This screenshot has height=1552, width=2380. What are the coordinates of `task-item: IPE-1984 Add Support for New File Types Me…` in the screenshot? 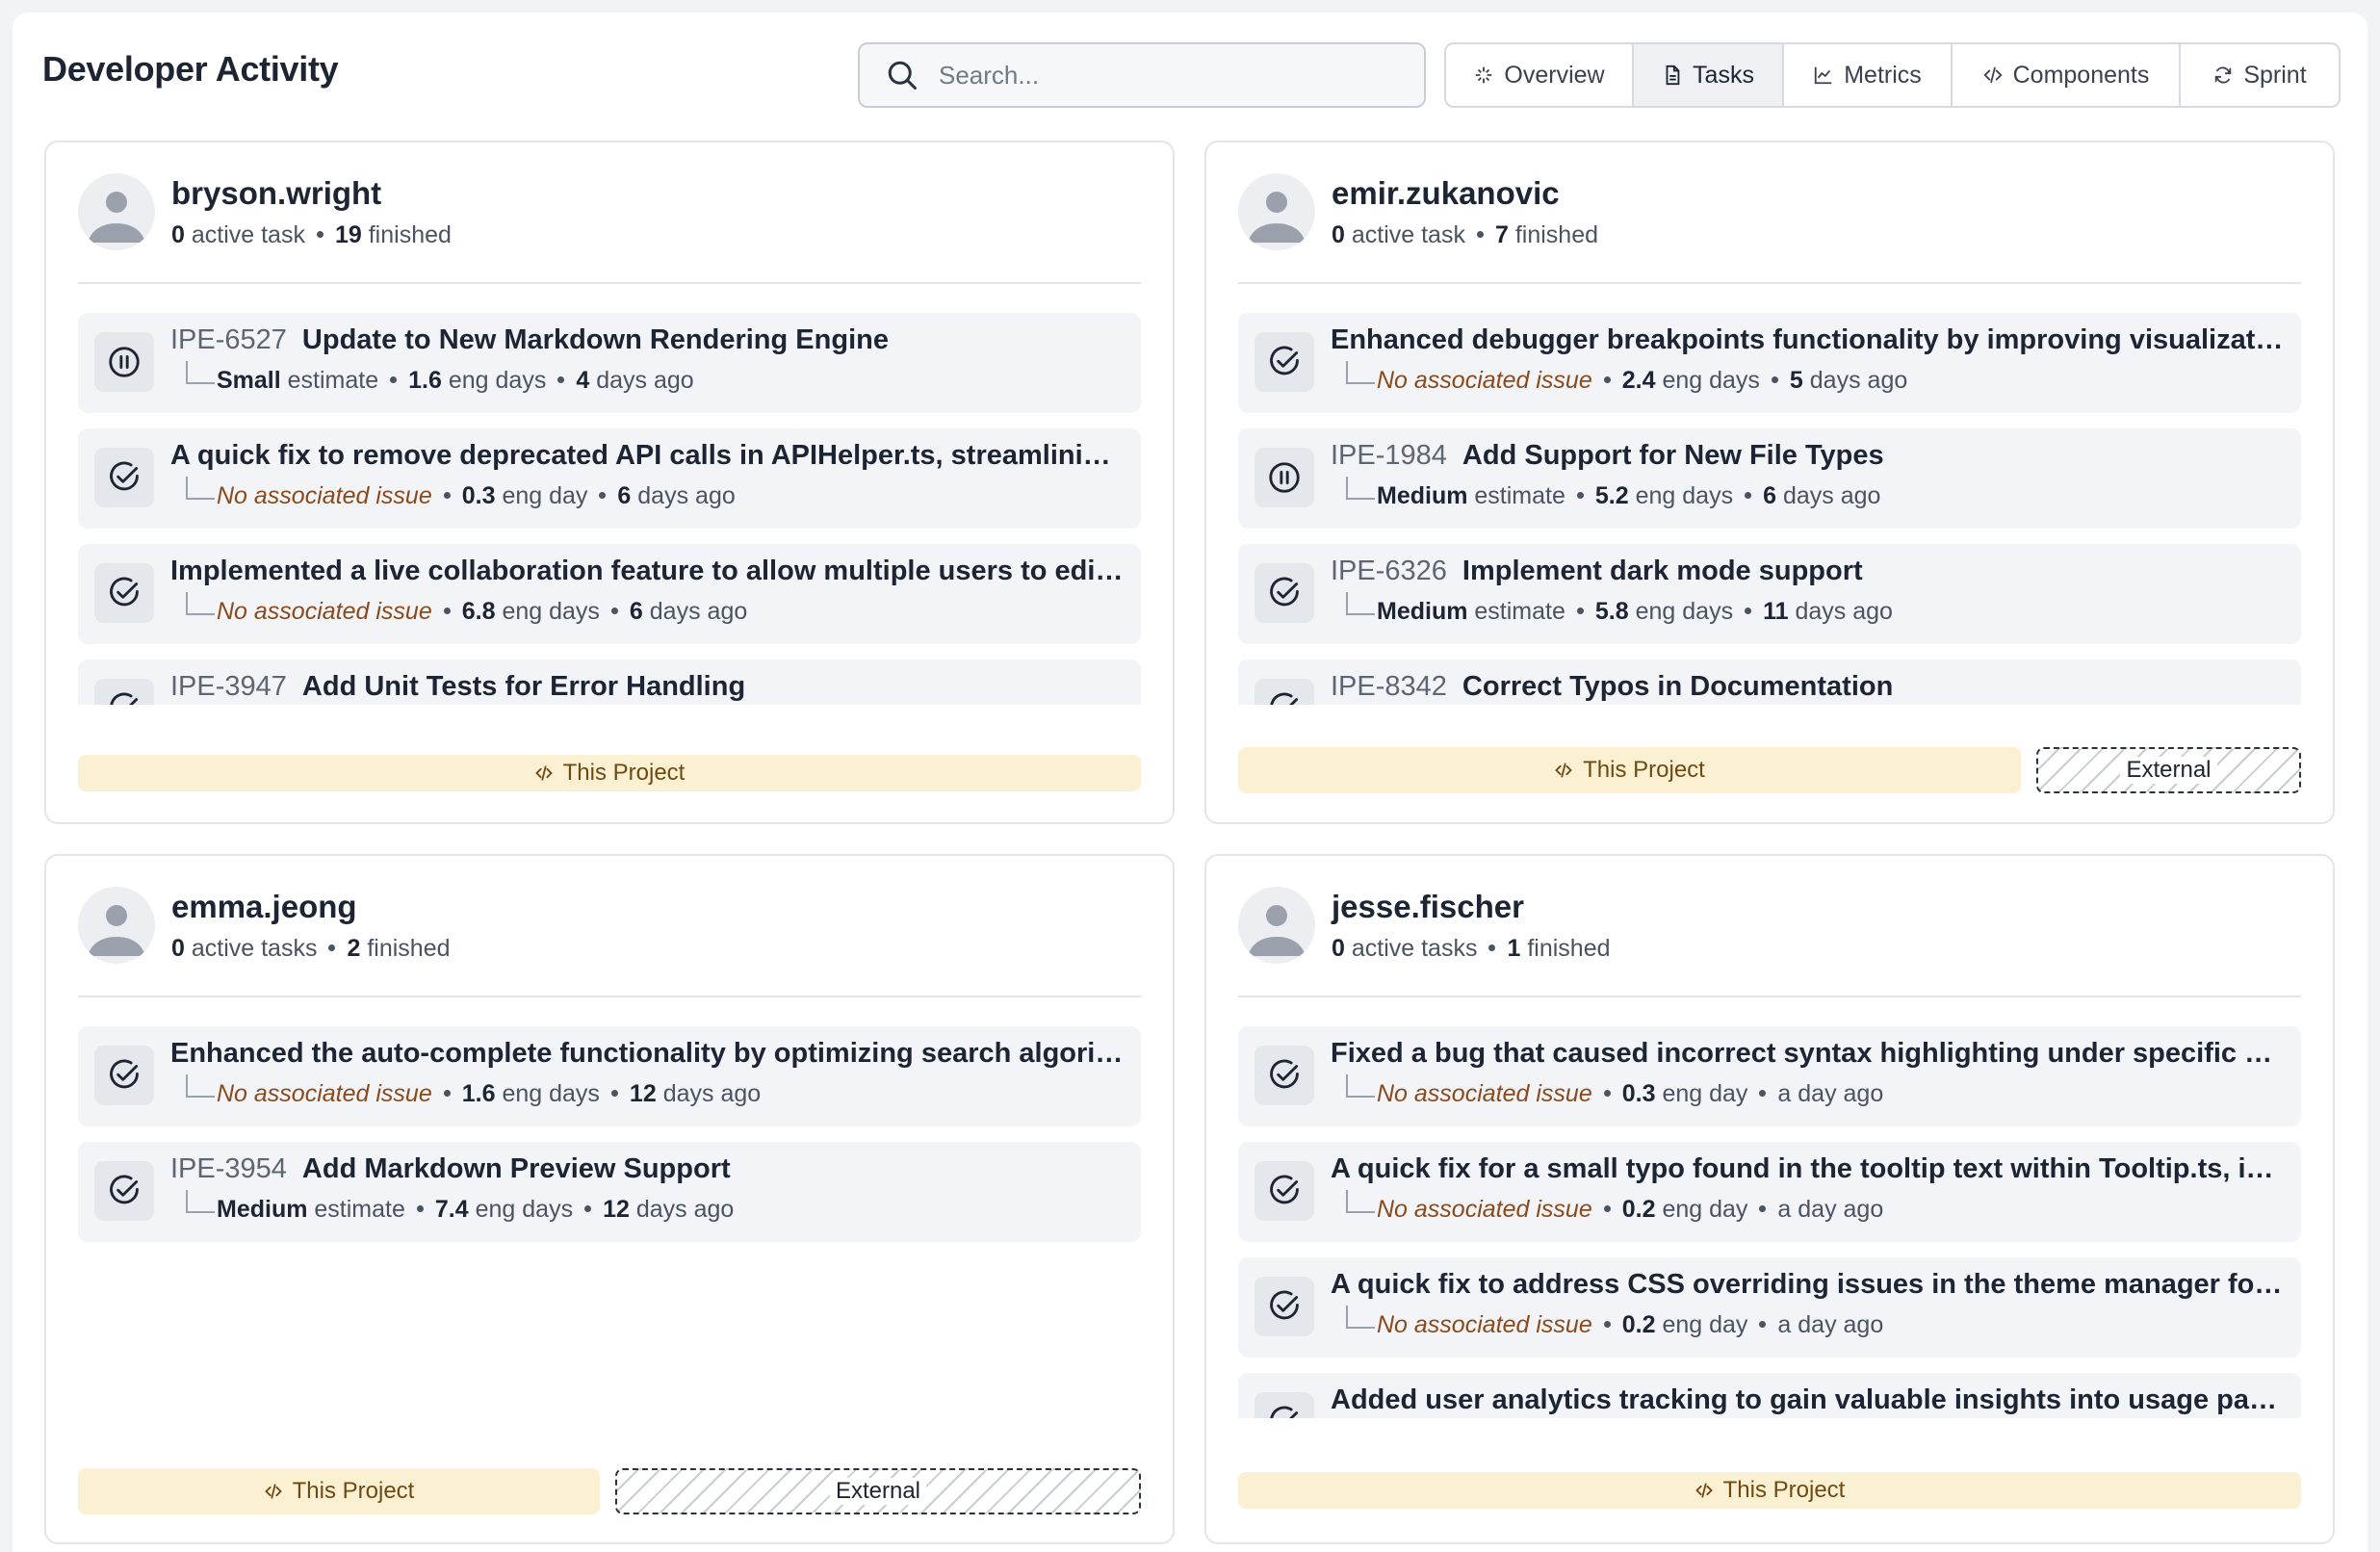 It's located at (1770, 479).